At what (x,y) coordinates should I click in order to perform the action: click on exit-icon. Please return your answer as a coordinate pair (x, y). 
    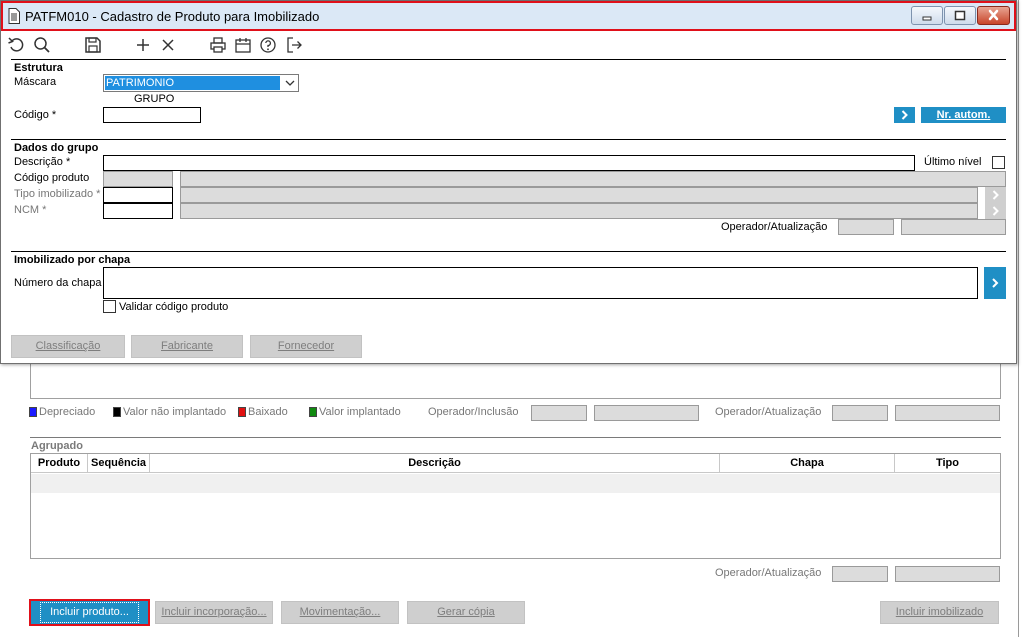
    Looking at the image, I should click on (294, 45).